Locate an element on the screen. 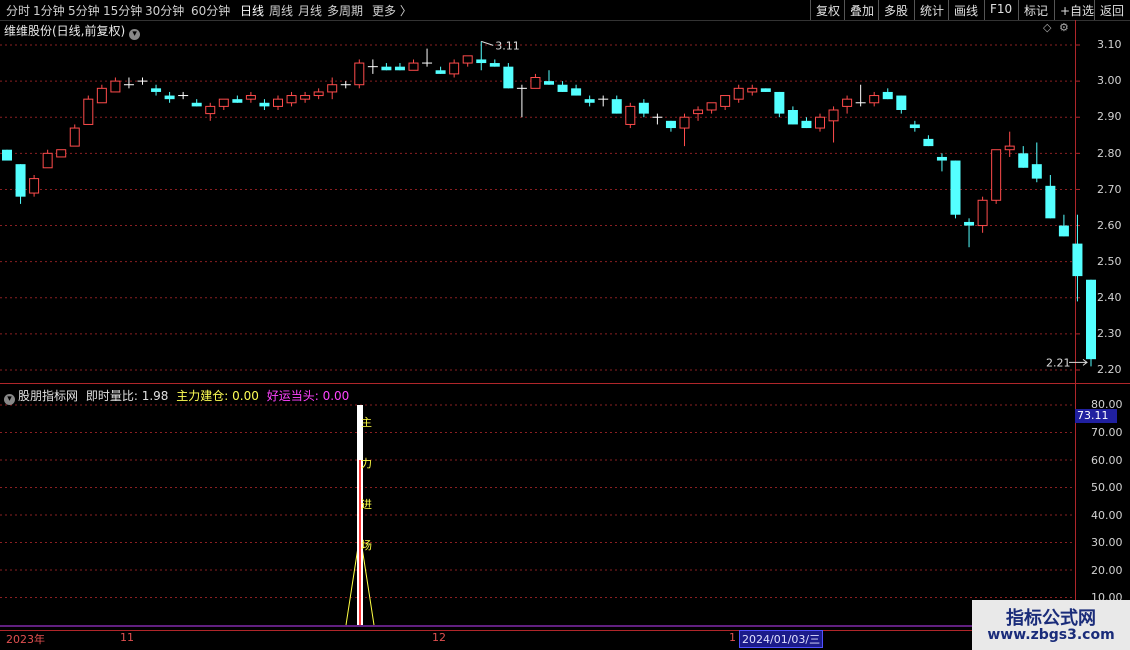 The height and width of the screenshot is (650, 1130). period-tab-15min: 15分钟 is located at coordinates (122, 10).